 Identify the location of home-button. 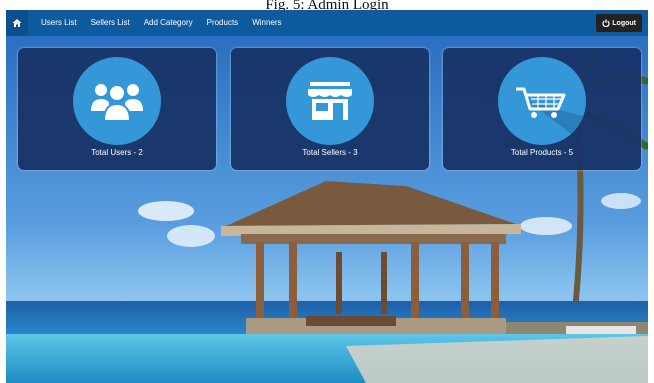
(17, 23).